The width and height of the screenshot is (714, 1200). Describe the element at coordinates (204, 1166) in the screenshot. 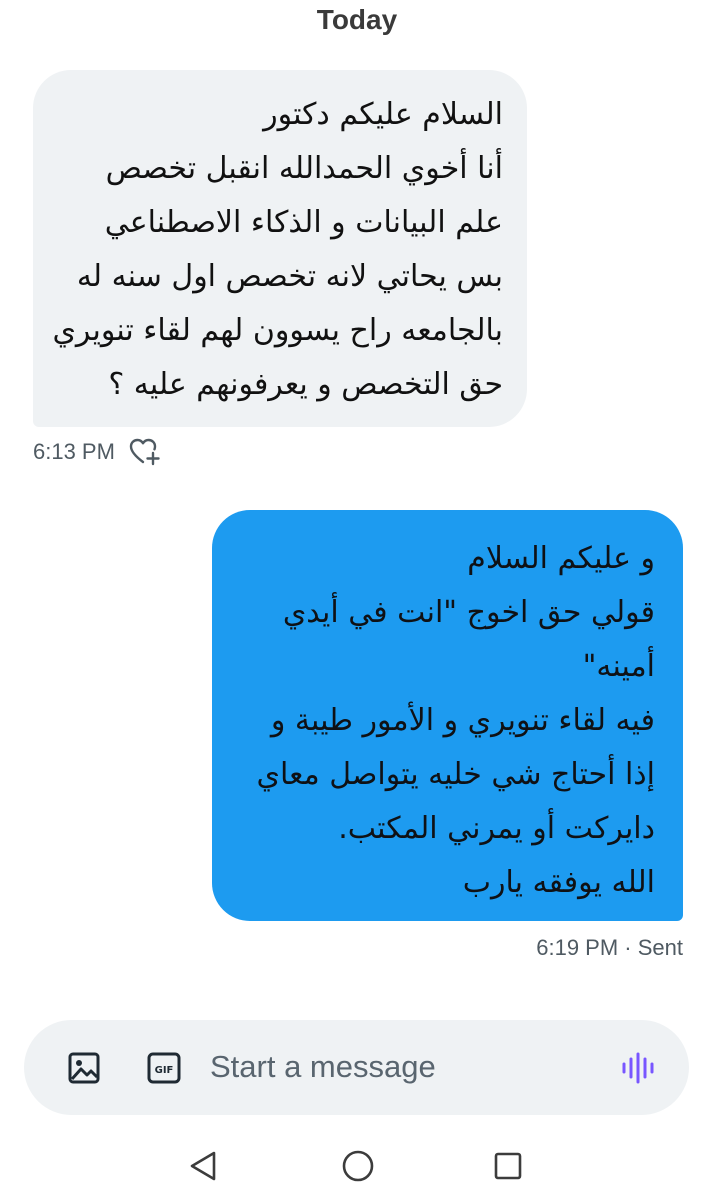

I see `back-triangle-icon` at that location.